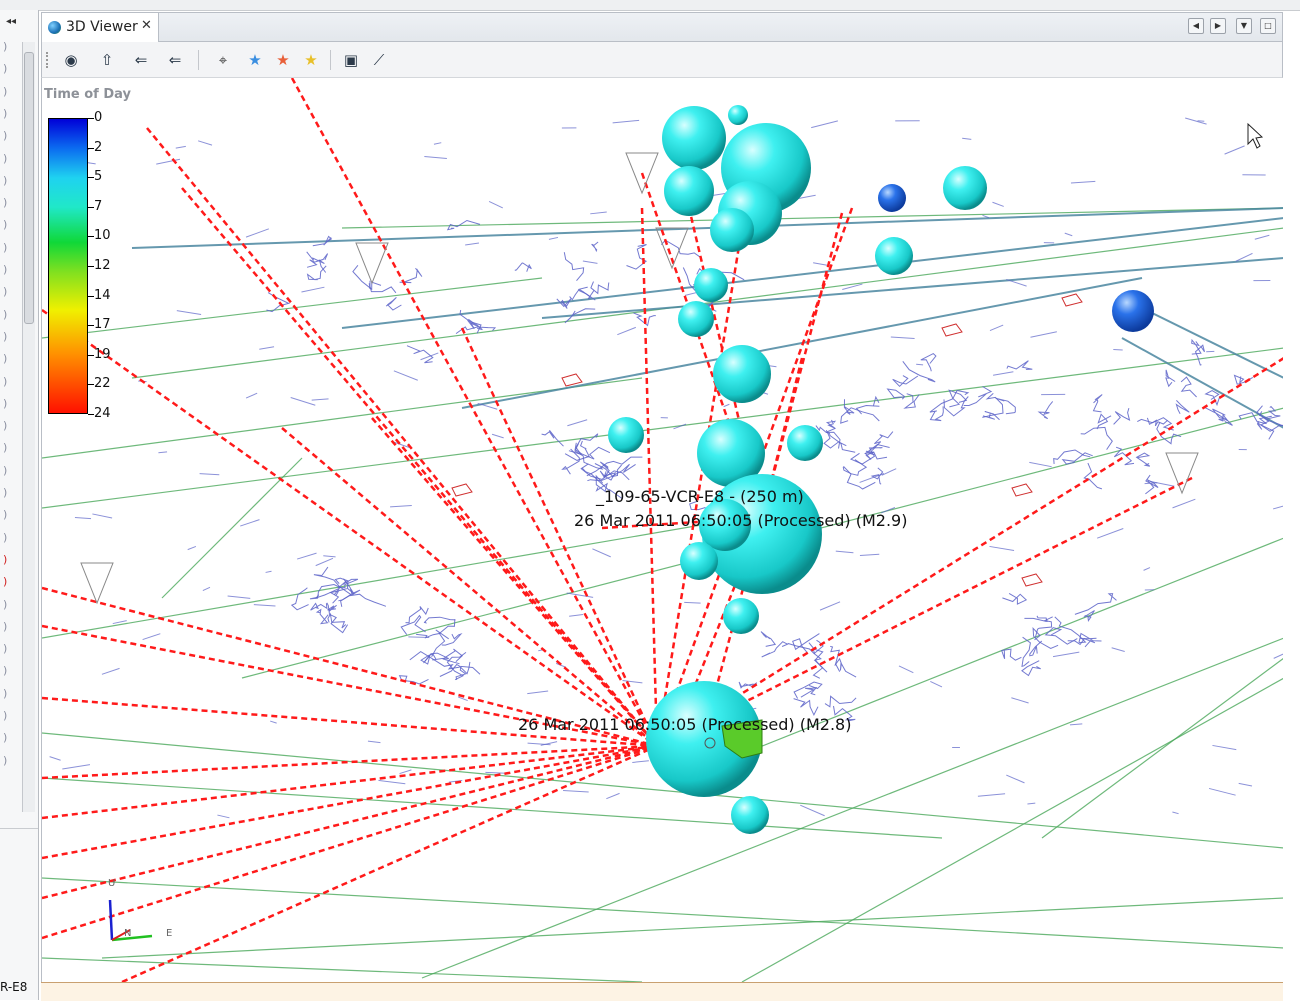  What do you see at coordinates (699, 497) in the screenshot?
I see `event-label-upper-name: _109-65-VCR-E8 - (250 m)` at bounding box center [699, 497].